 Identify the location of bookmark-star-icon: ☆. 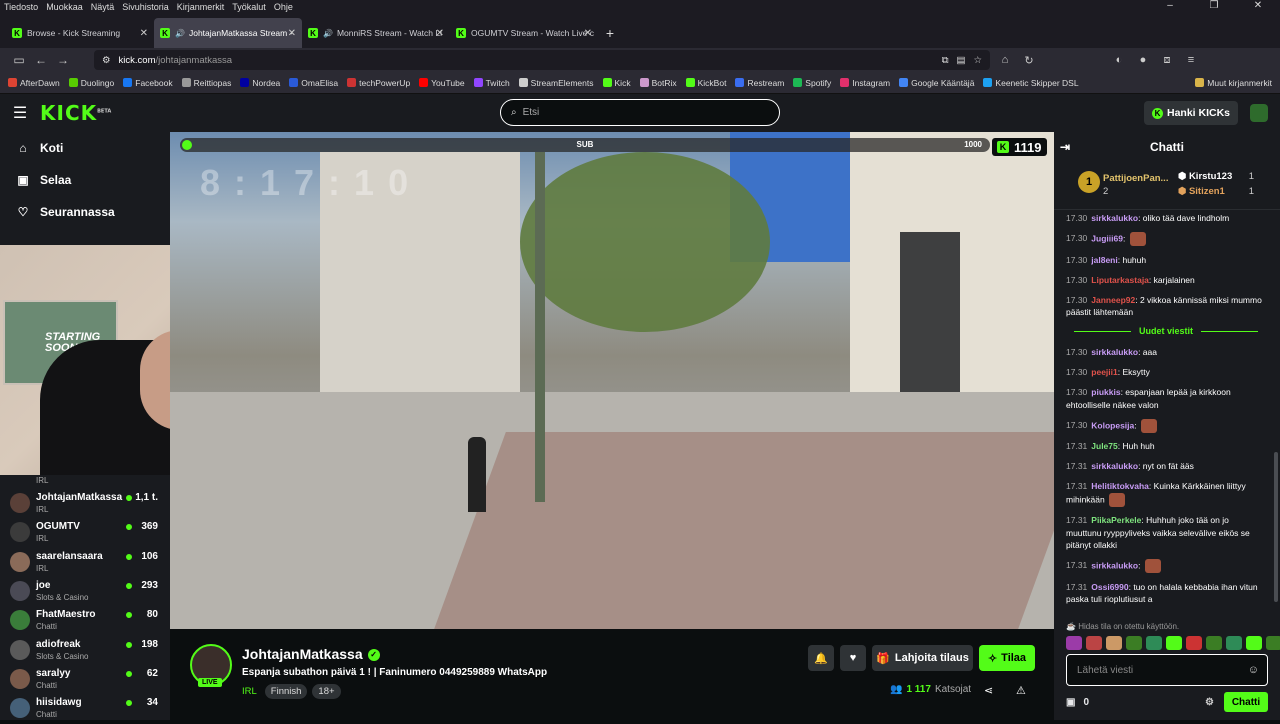
(977, 60).